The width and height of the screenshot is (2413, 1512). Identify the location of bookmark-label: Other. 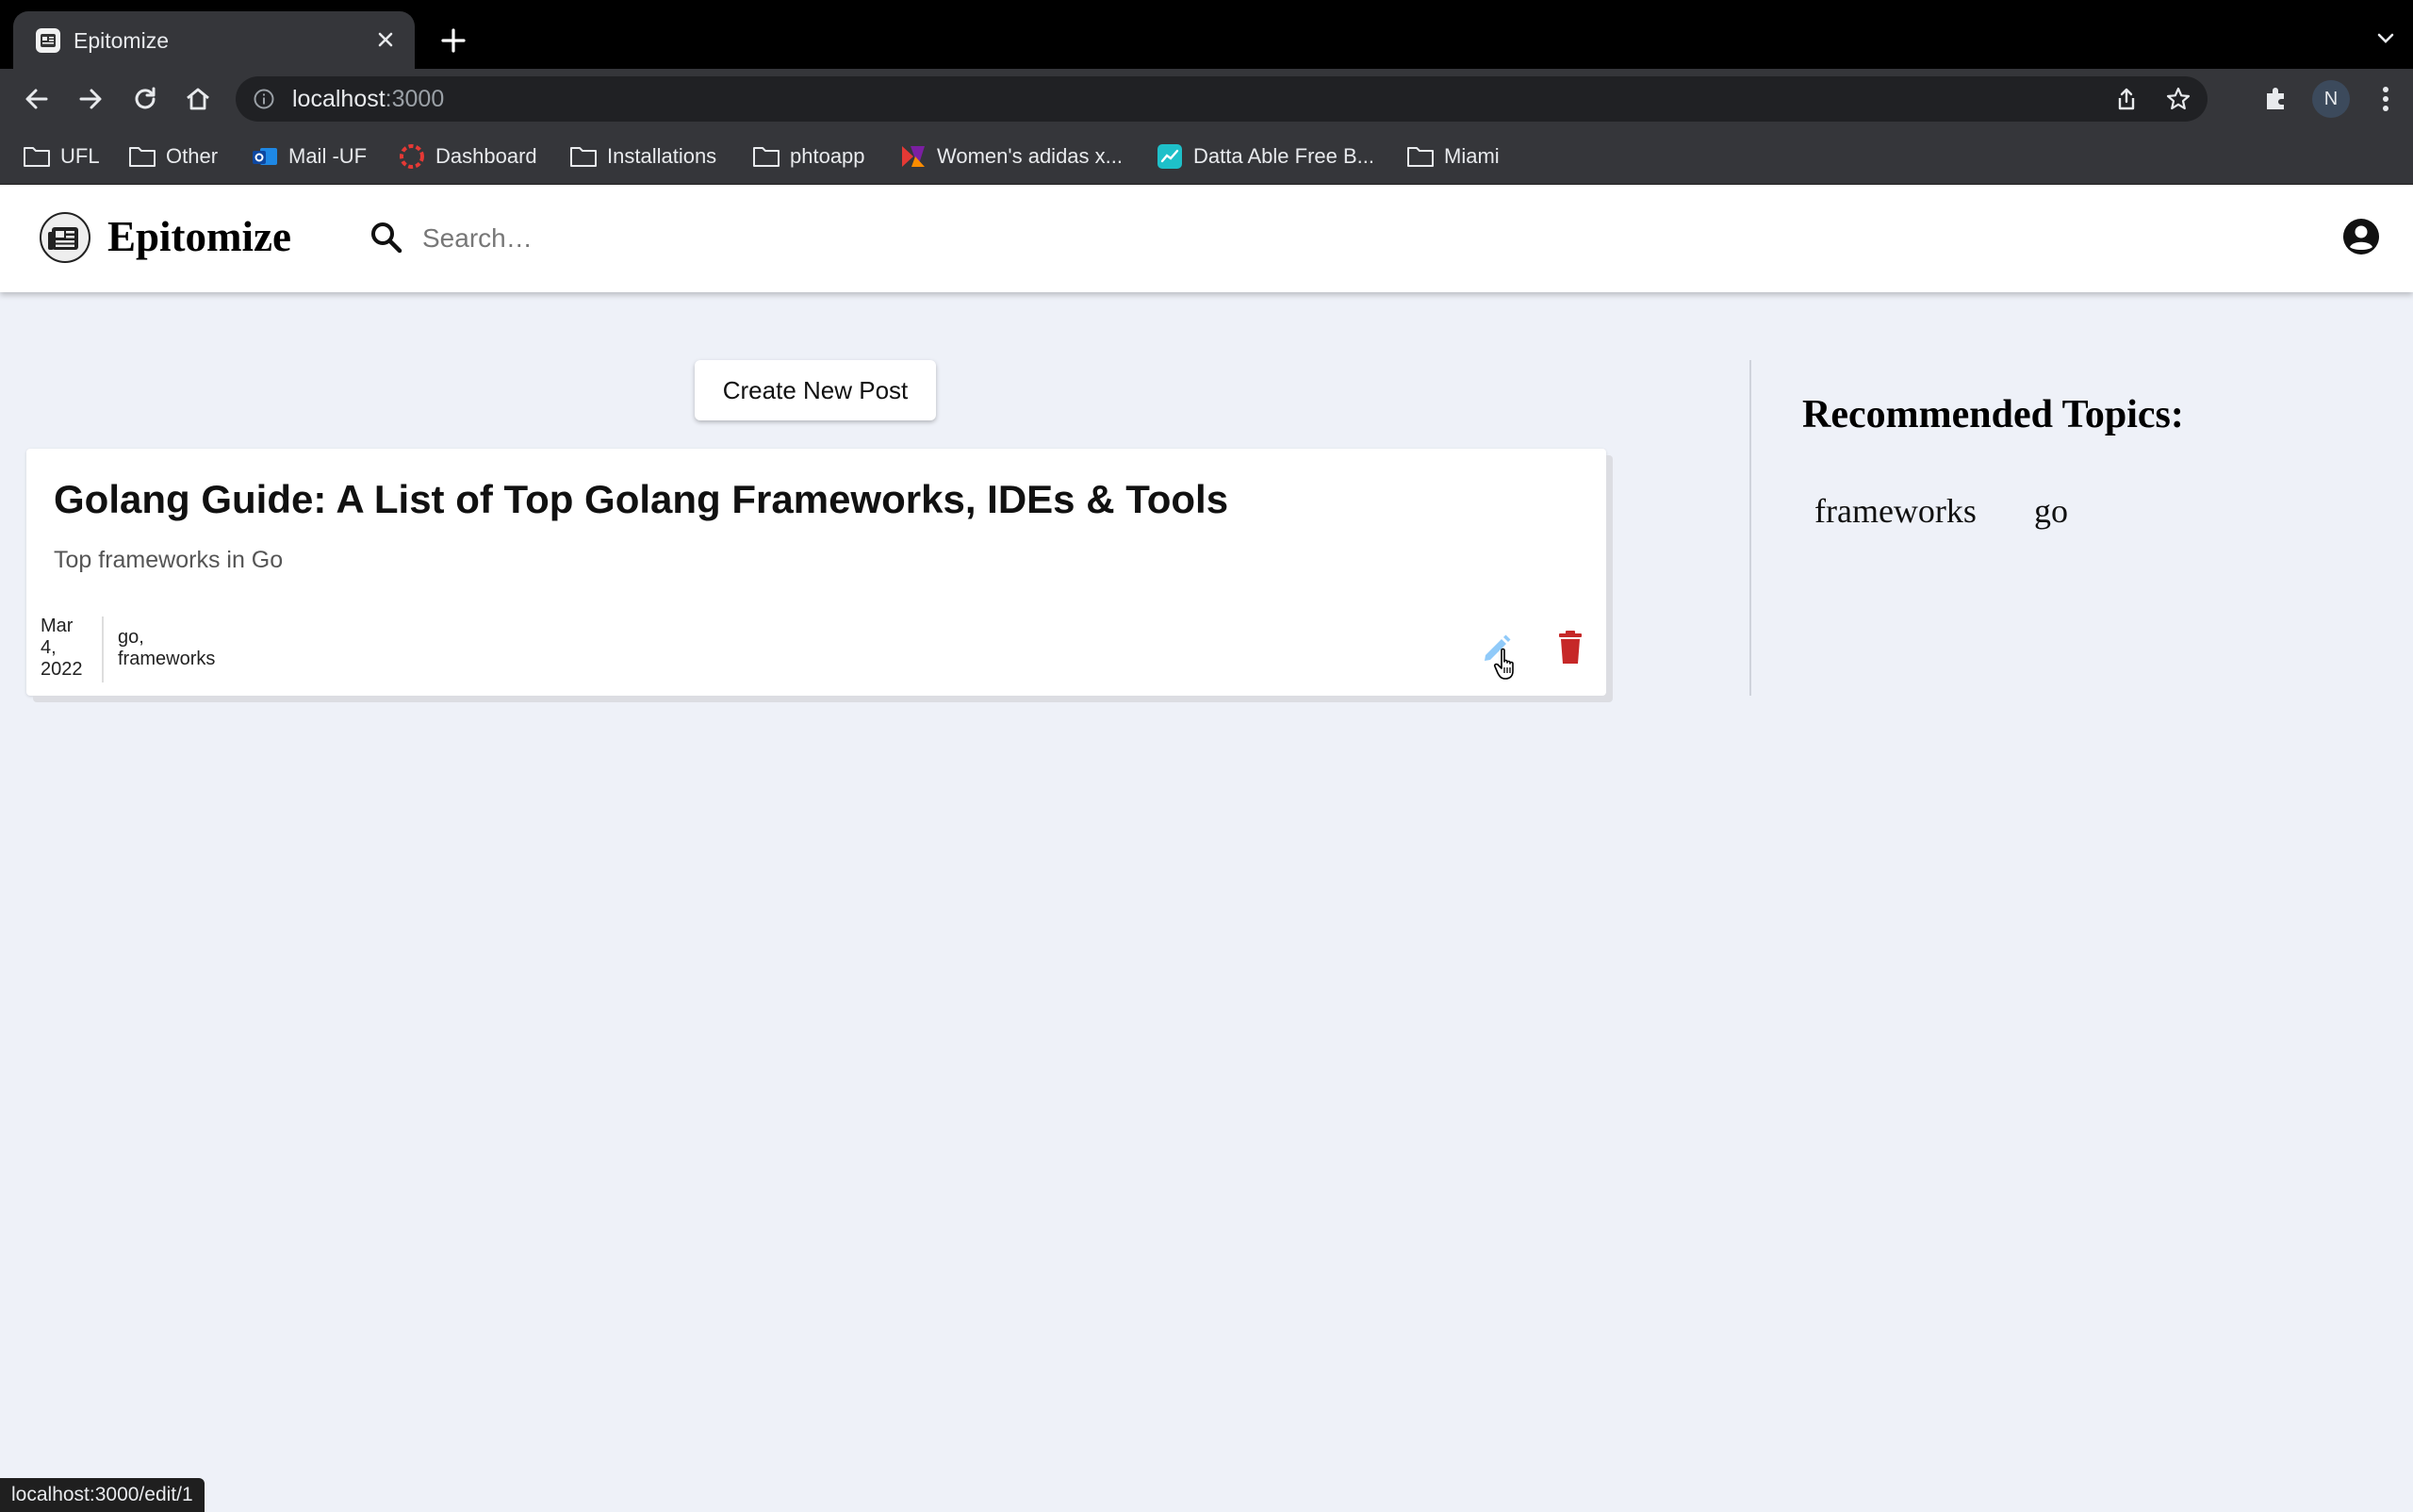
(192, 156).